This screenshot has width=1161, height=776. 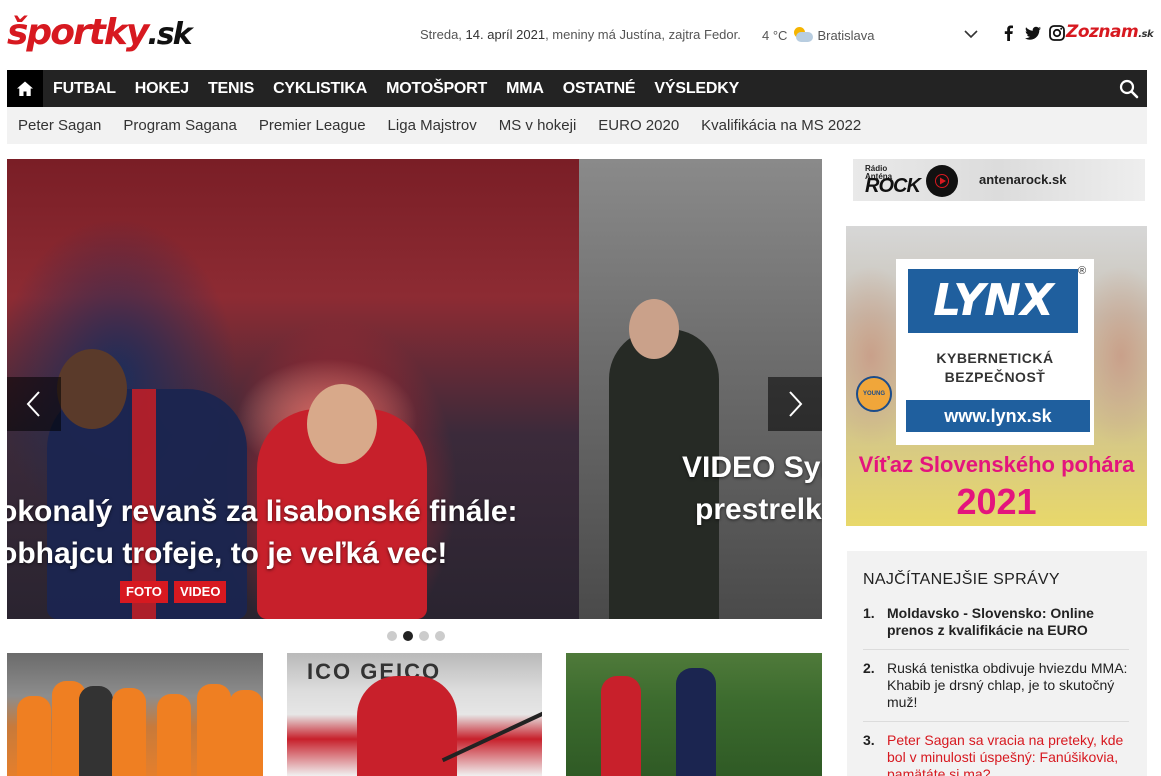 What do you see at coordinates (998, 416) in the screenshot?
I see `lynx-url: www.lynx.sk` at bounding box center [998, 416].